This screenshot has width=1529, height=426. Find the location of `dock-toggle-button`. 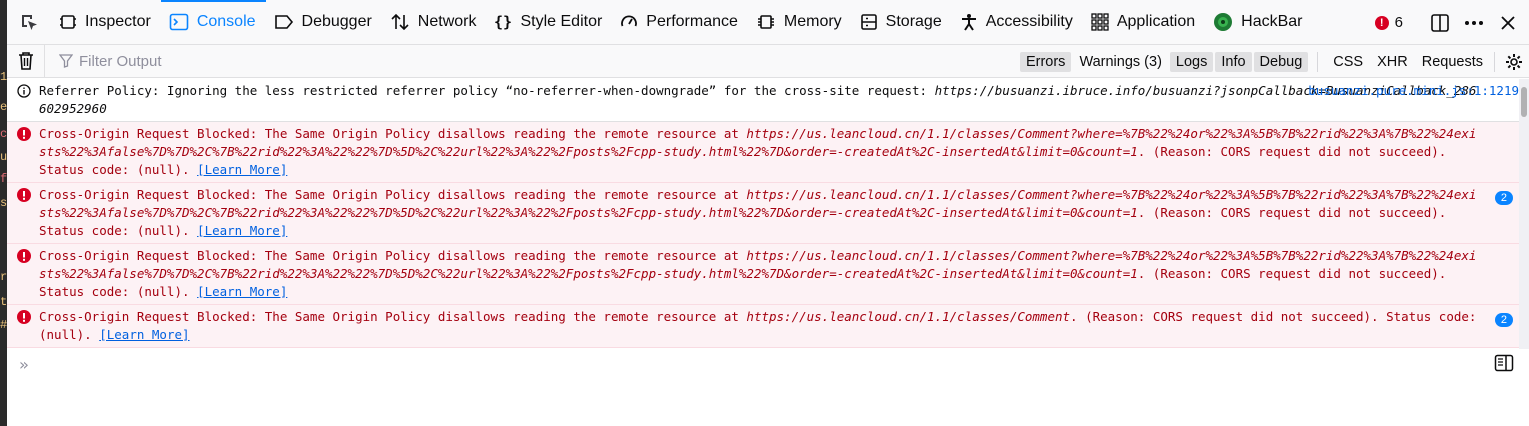

dock-toggle-button is located at coordinates (1440, 23).